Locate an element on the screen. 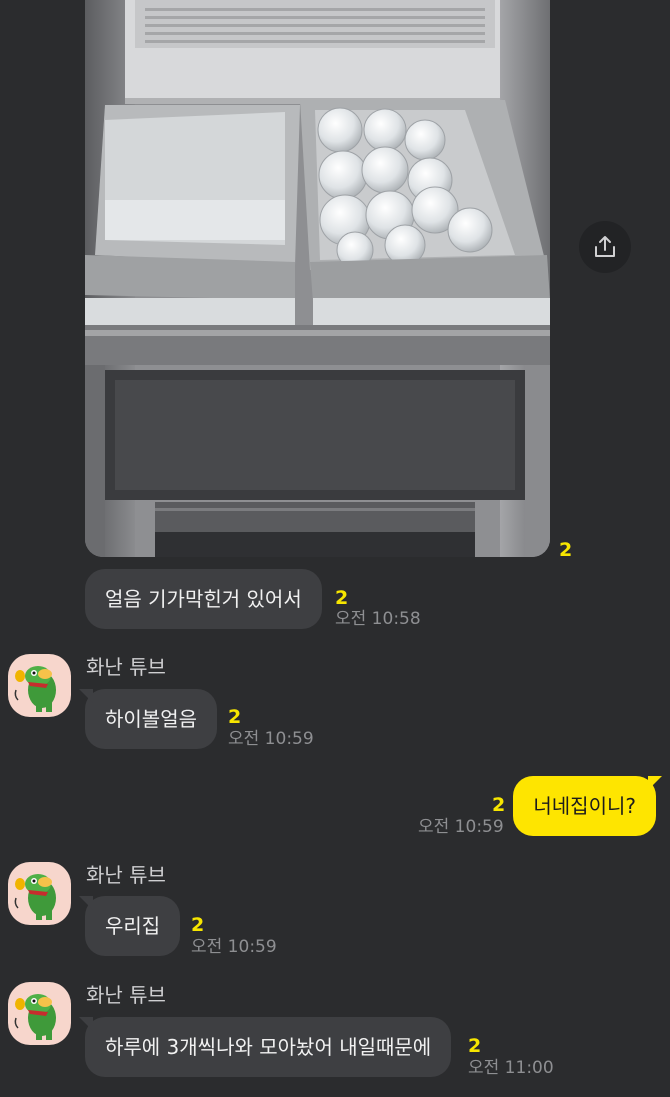 The height and width of the screenshot is (1097, 670). share-icon is located at coordinates (605, 246).